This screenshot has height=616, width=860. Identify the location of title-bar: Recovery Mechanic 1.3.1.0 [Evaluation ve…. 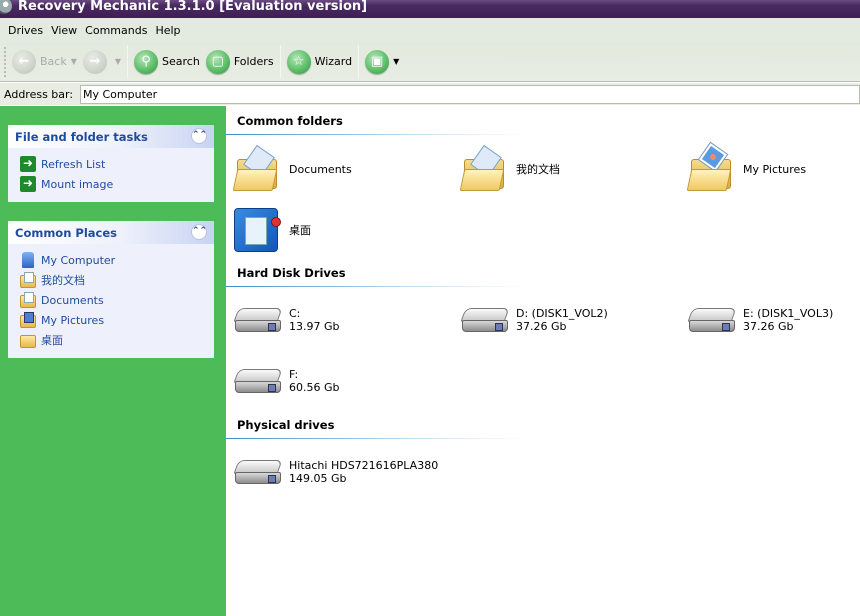
(430, 9).